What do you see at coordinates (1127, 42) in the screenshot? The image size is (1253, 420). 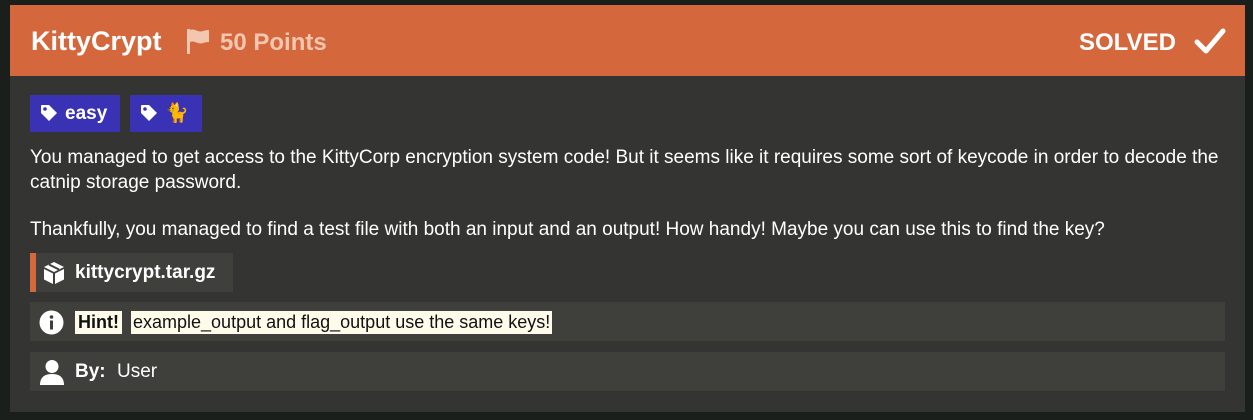 I see `solved-status: SOLVED` at bounding box center [1127, 42].